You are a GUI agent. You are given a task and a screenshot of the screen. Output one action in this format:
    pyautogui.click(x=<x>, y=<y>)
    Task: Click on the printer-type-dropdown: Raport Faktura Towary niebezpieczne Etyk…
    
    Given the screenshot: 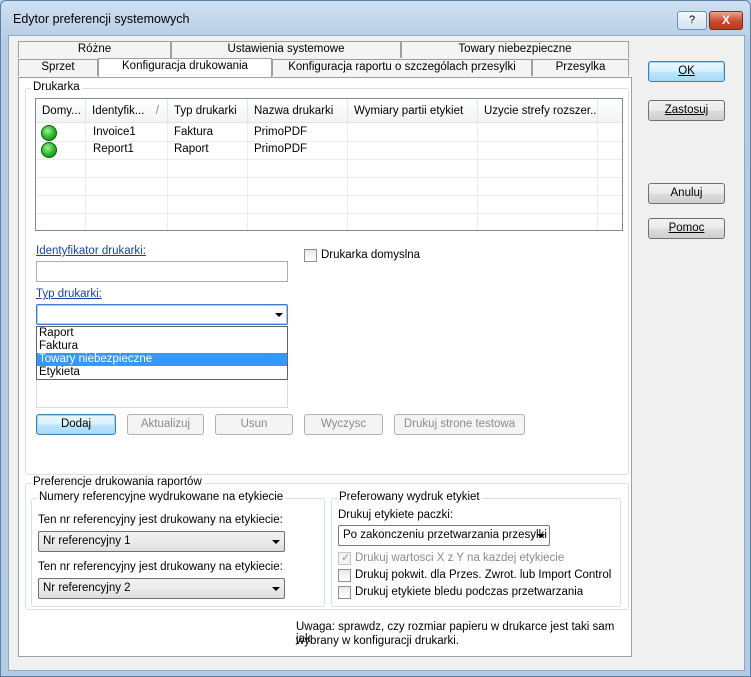 What is the action you would take?
    pyautogui.click(x=162, y=353)
    